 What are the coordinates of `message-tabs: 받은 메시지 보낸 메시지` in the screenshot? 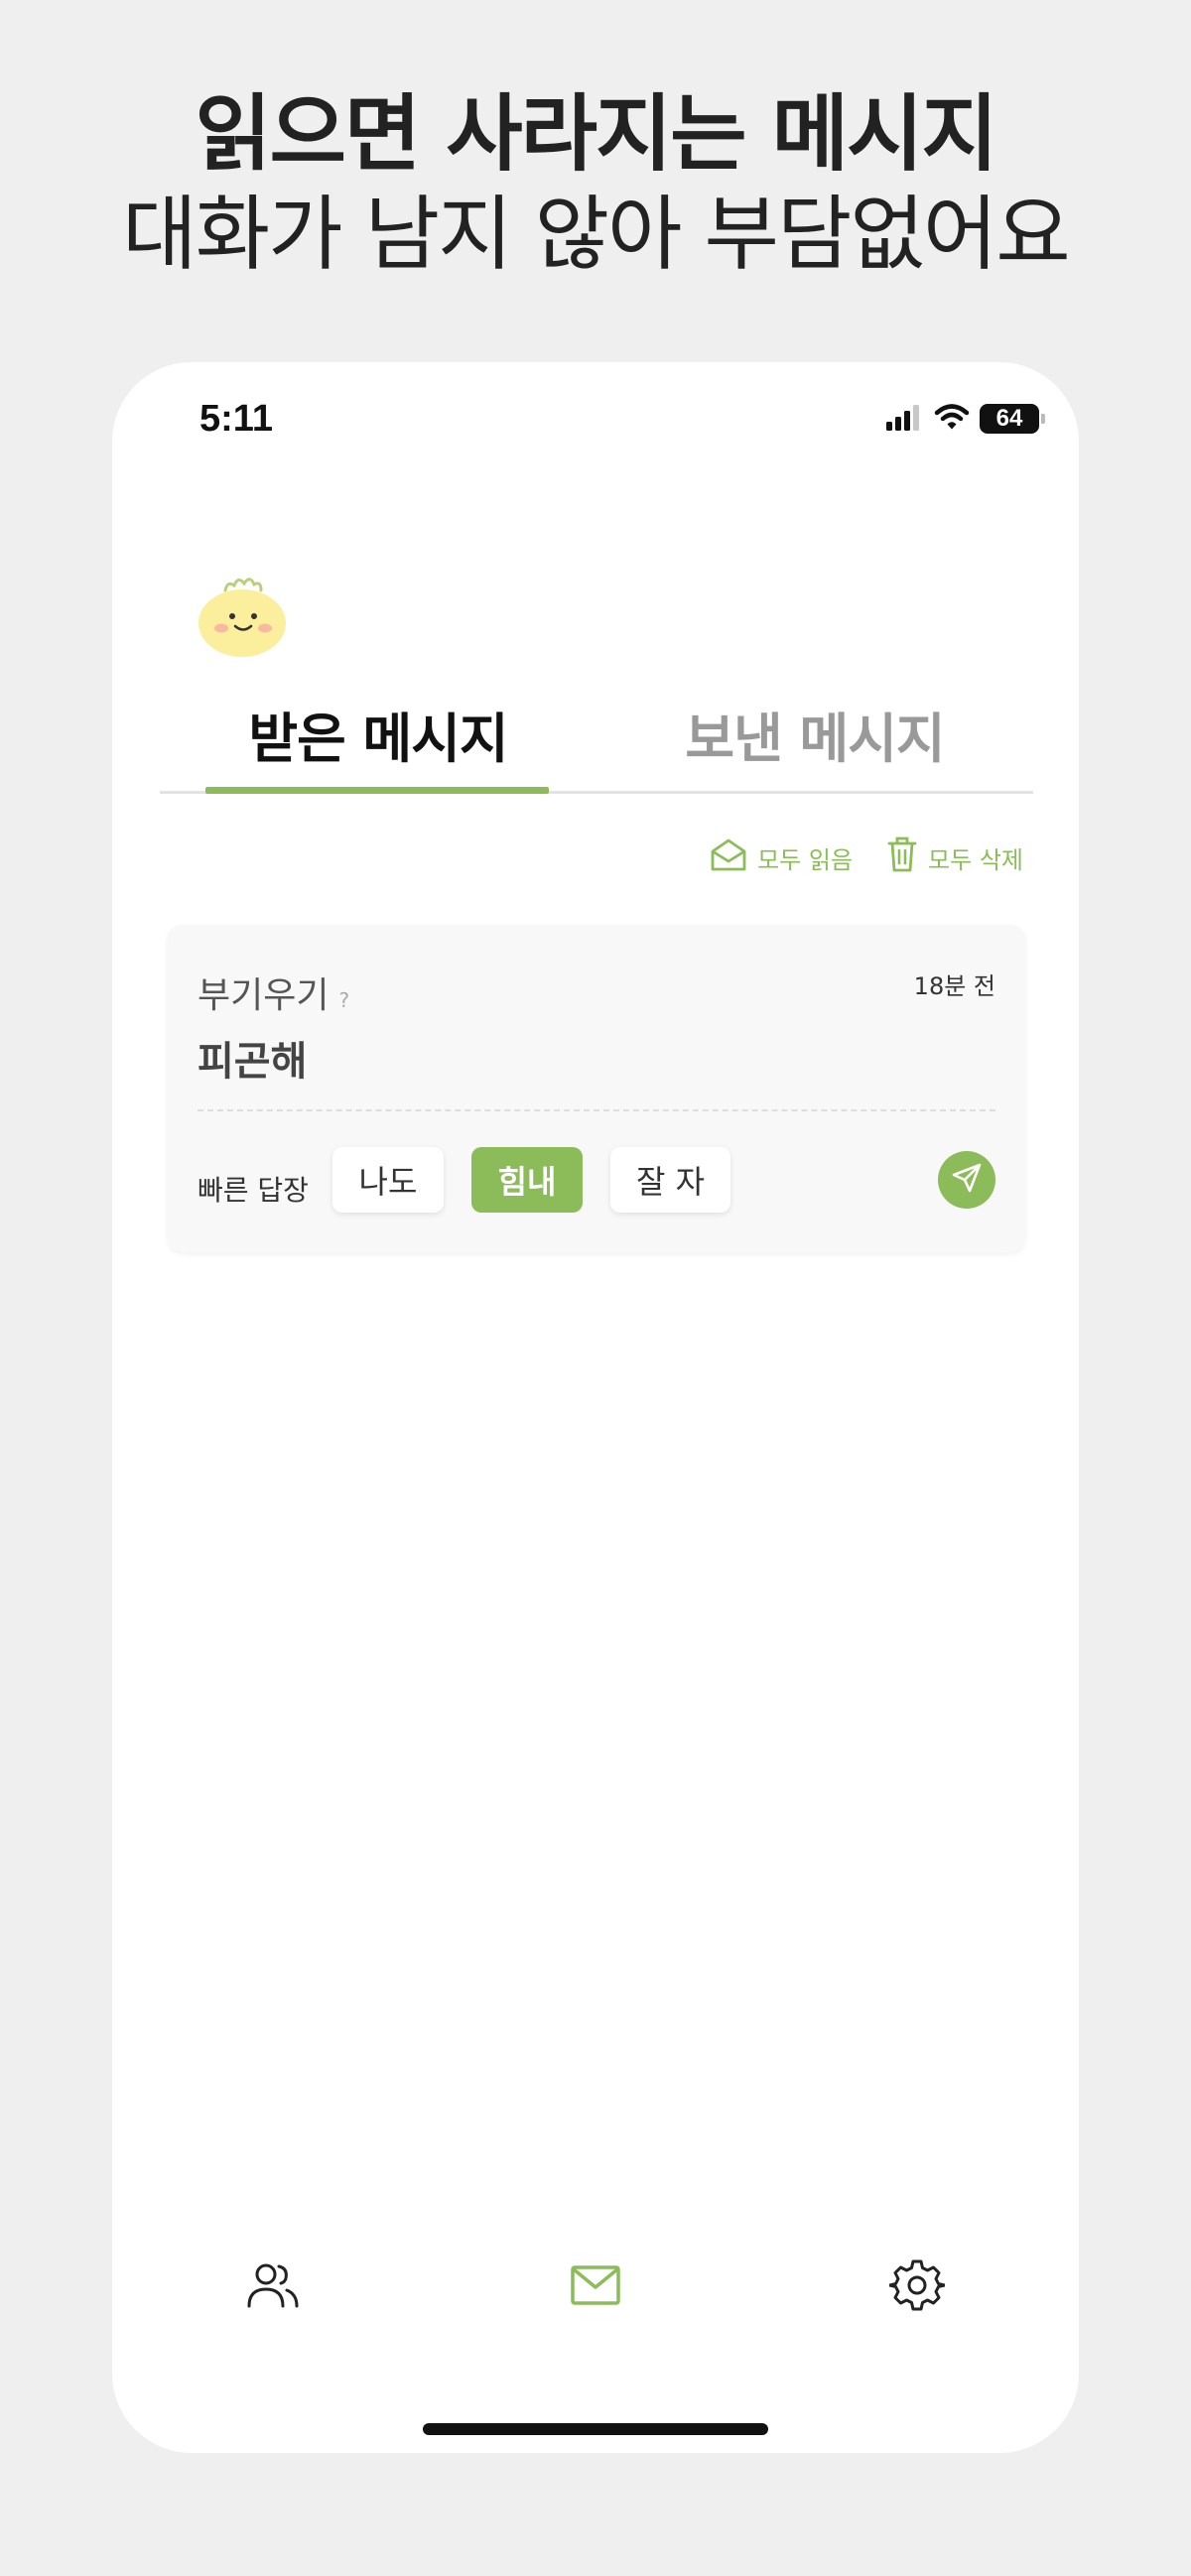 It's located at (597, 745).